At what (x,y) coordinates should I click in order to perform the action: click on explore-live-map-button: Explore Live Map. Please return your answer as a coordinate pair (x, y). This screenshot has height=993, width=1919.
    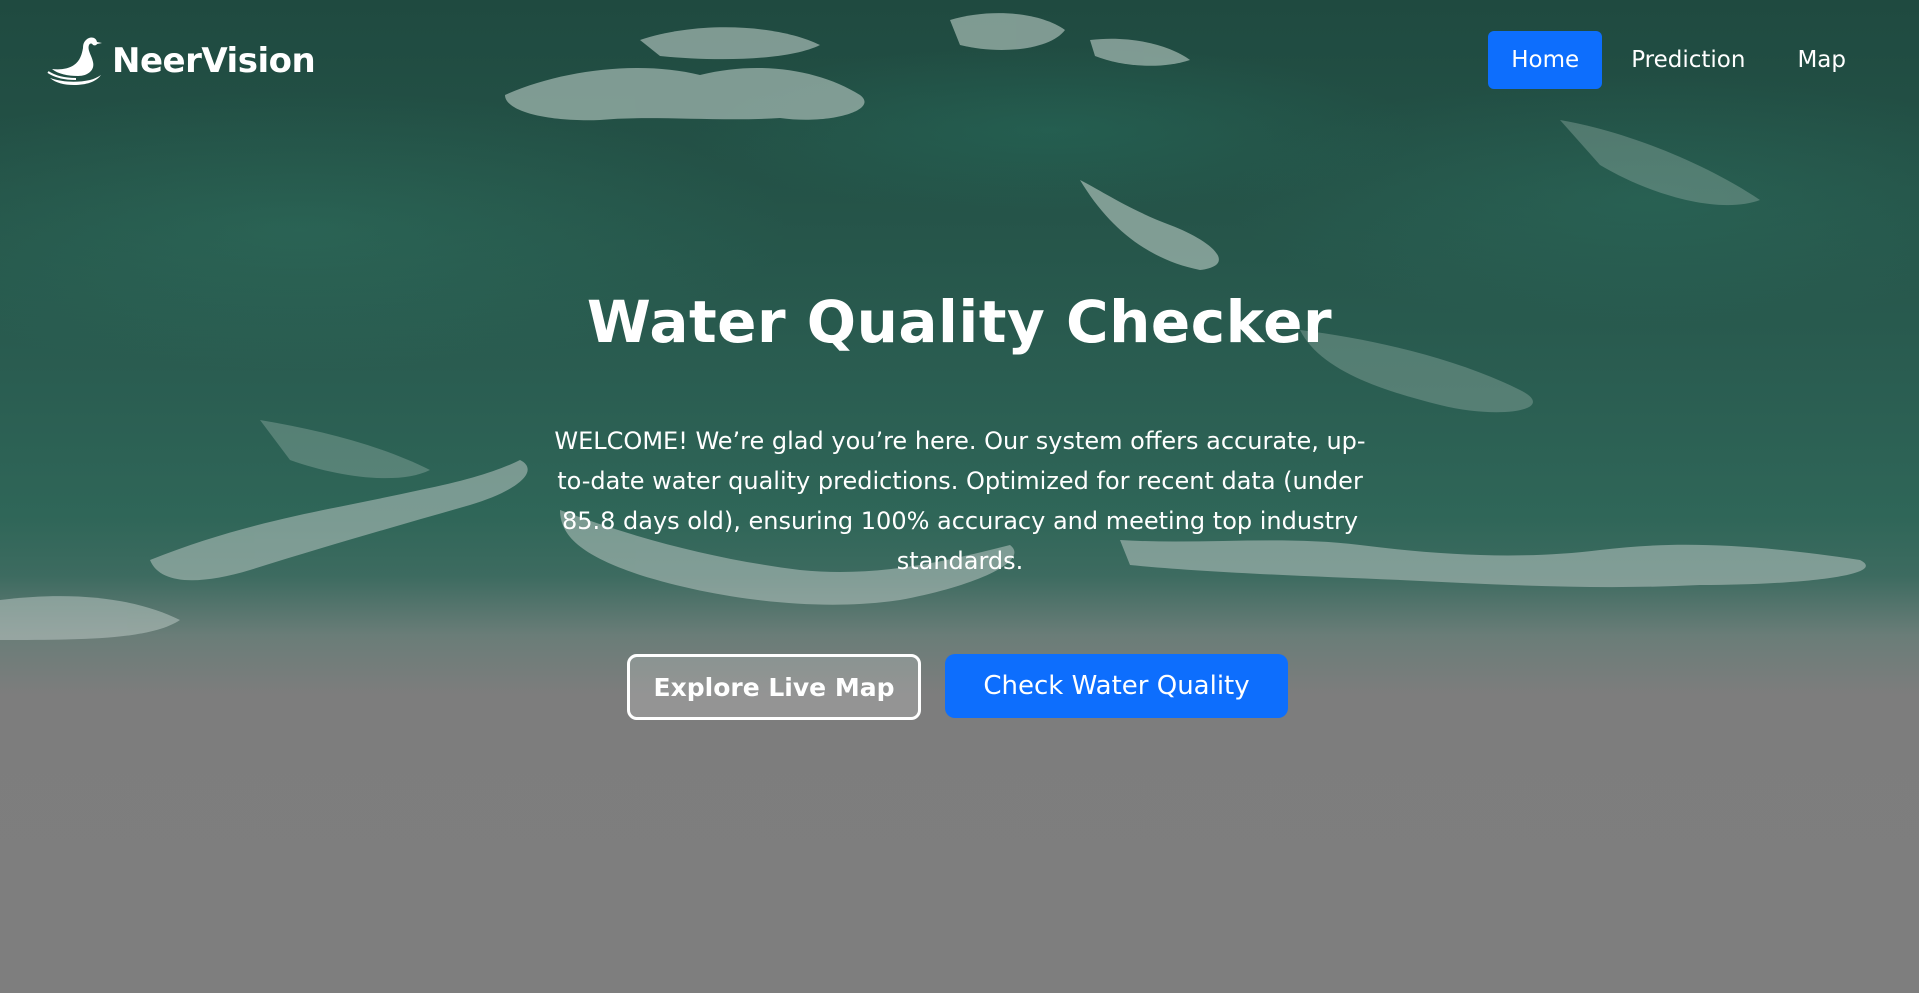
    Looking at the image, I should click on (774, 687).